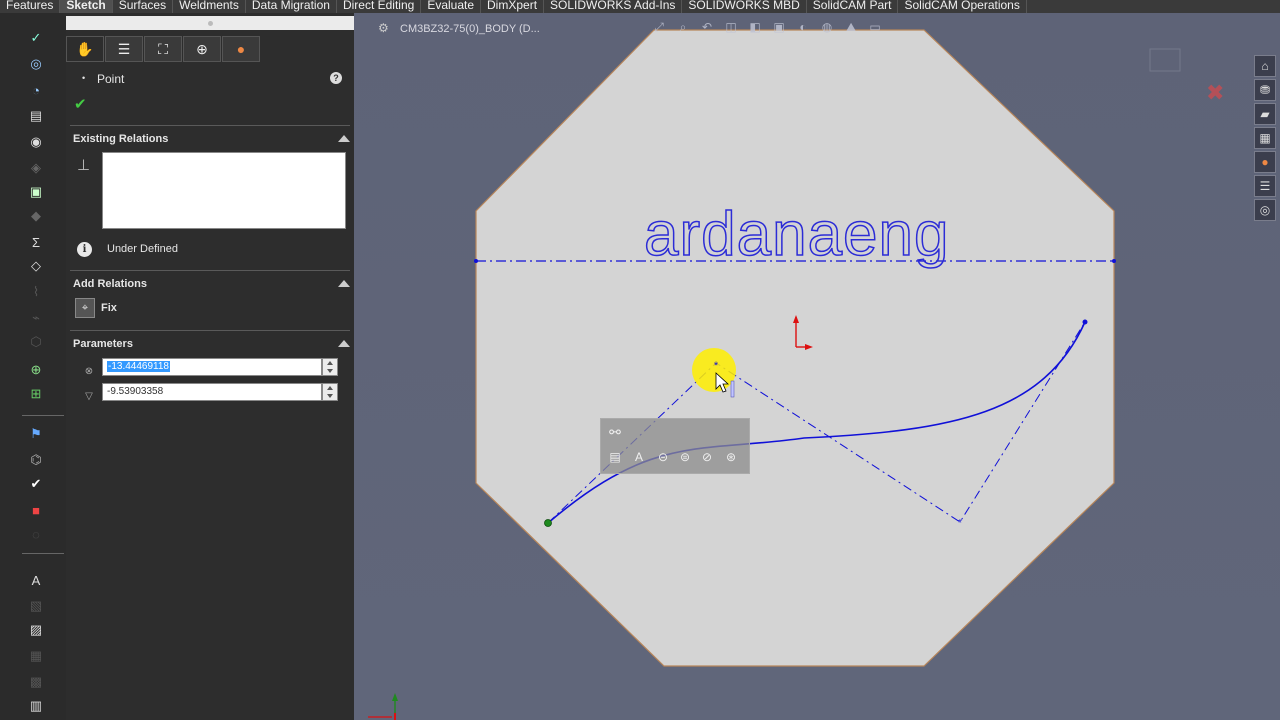 The image size is (1280, 720). I want to click on tab-dimxpert: DimXpert, so click(513, 6).